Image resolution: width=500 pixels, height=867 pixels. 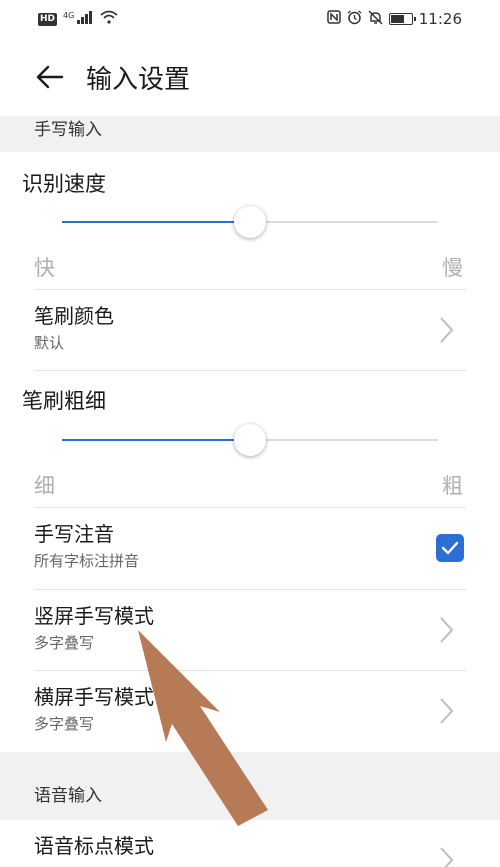 I want to click on status-bar-left: HD 4G, so click(x=78, y=19).